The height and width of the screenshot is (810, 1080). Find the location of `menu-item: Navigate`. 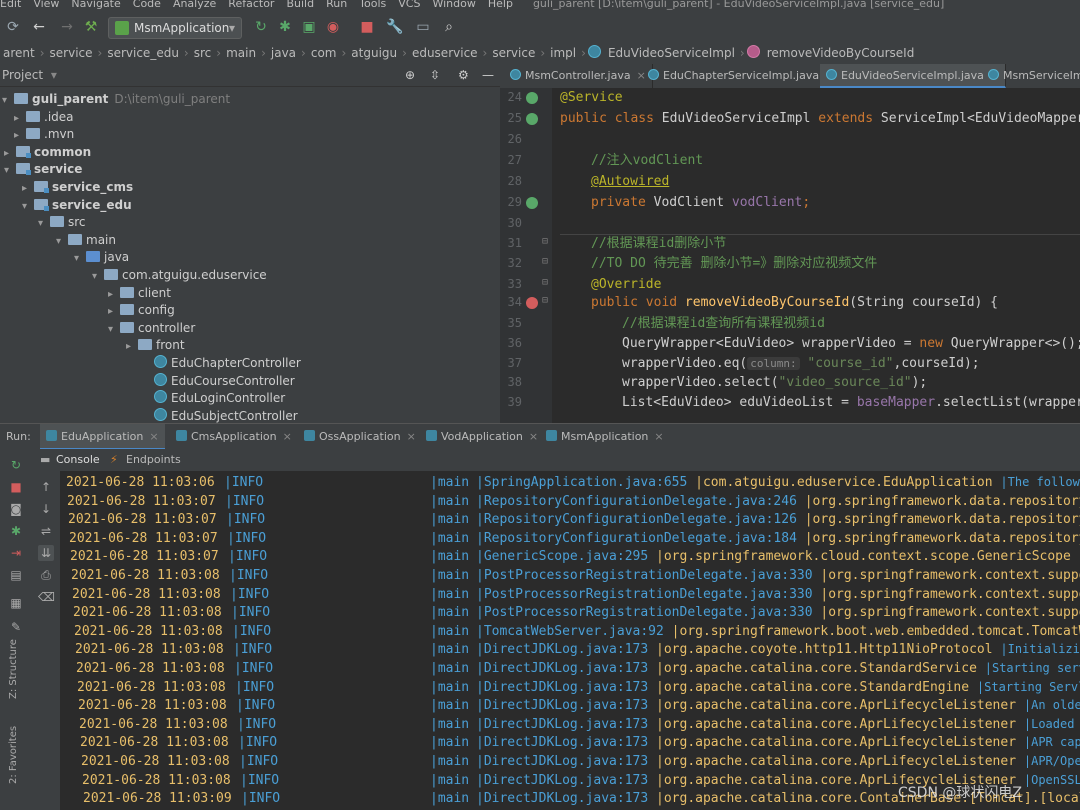

menu-item: Navigate is located at coordinates (95, 5).